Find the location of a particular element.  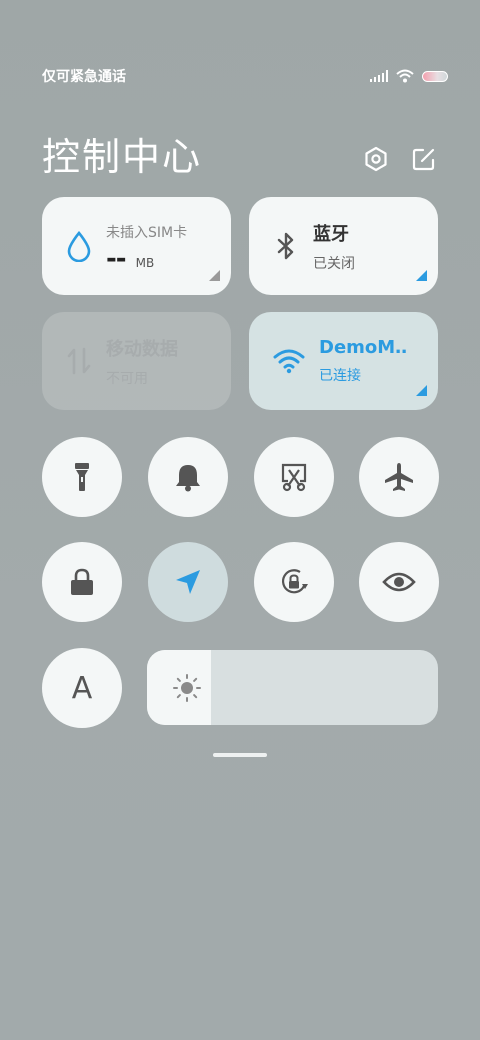

reading-mode-toggle is located at coordinates (399, 582).